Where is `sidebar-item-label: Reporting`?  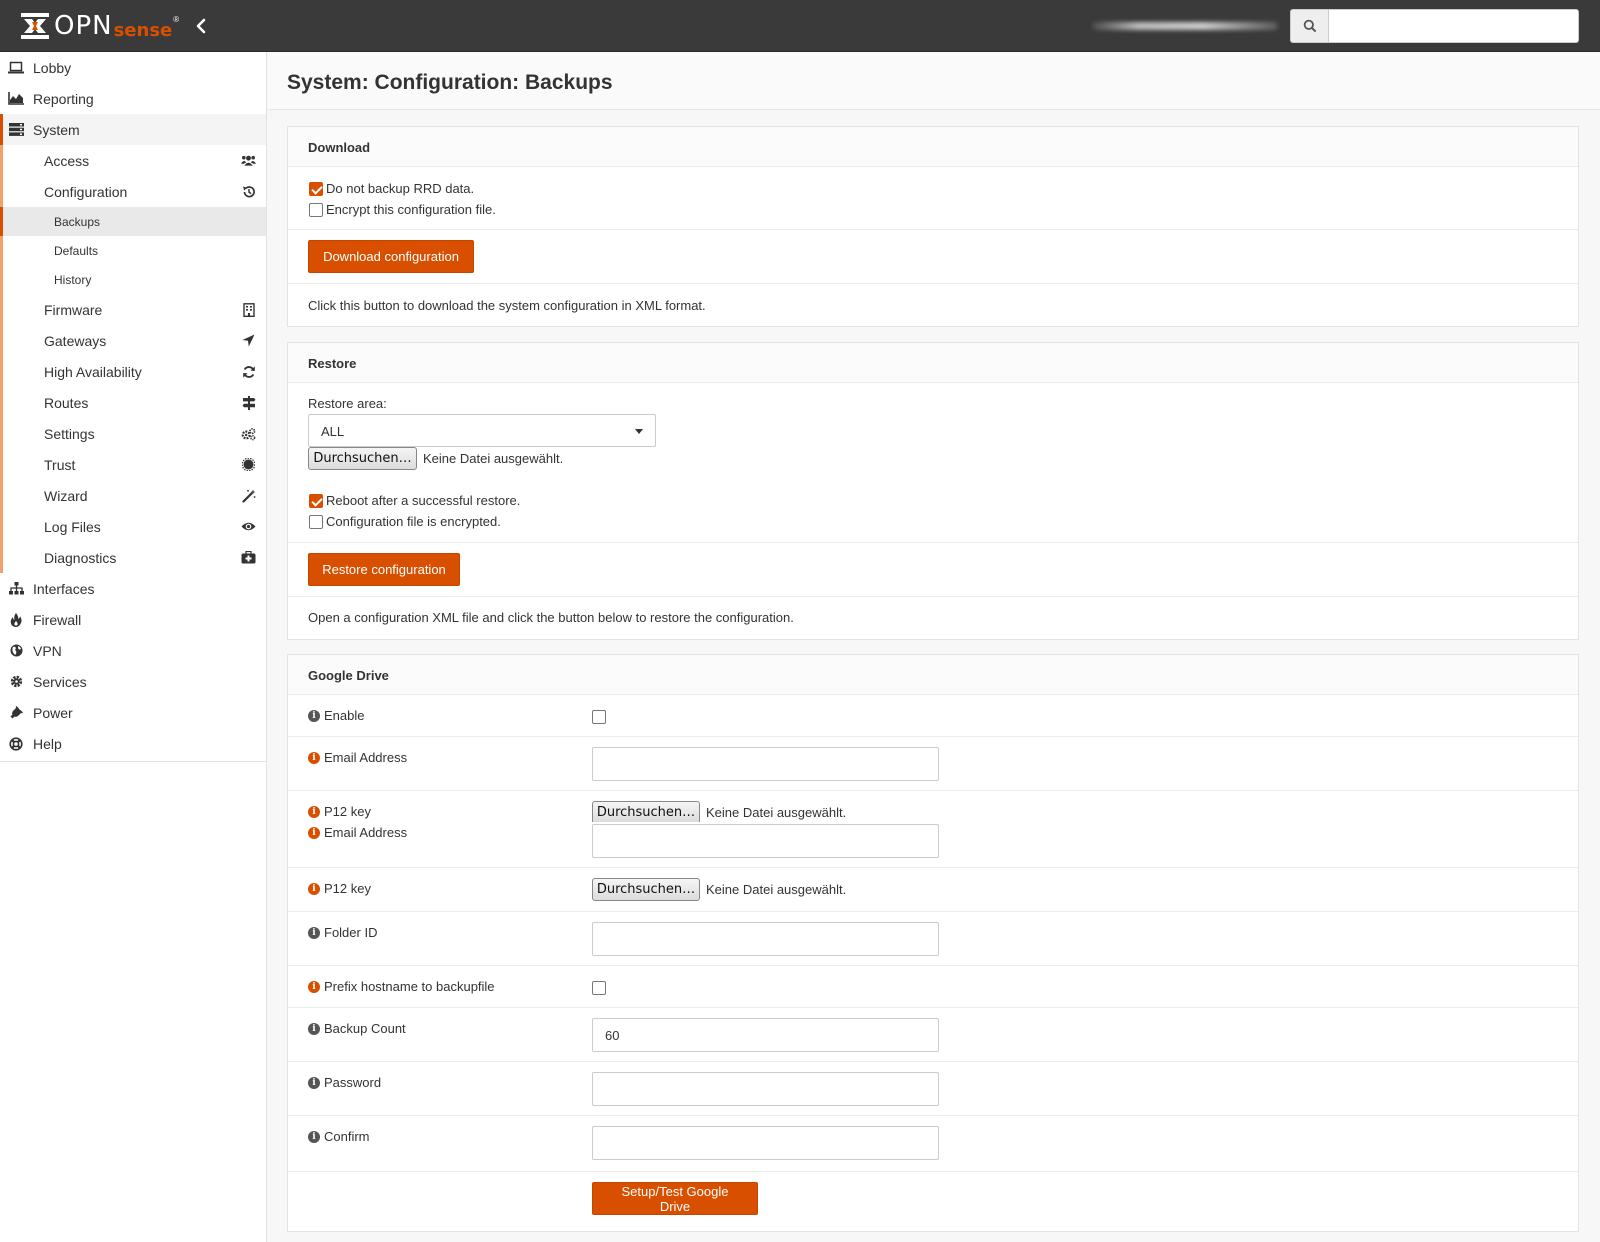
sidebar-item-label: Reporting is located at coordinates (63, 98).